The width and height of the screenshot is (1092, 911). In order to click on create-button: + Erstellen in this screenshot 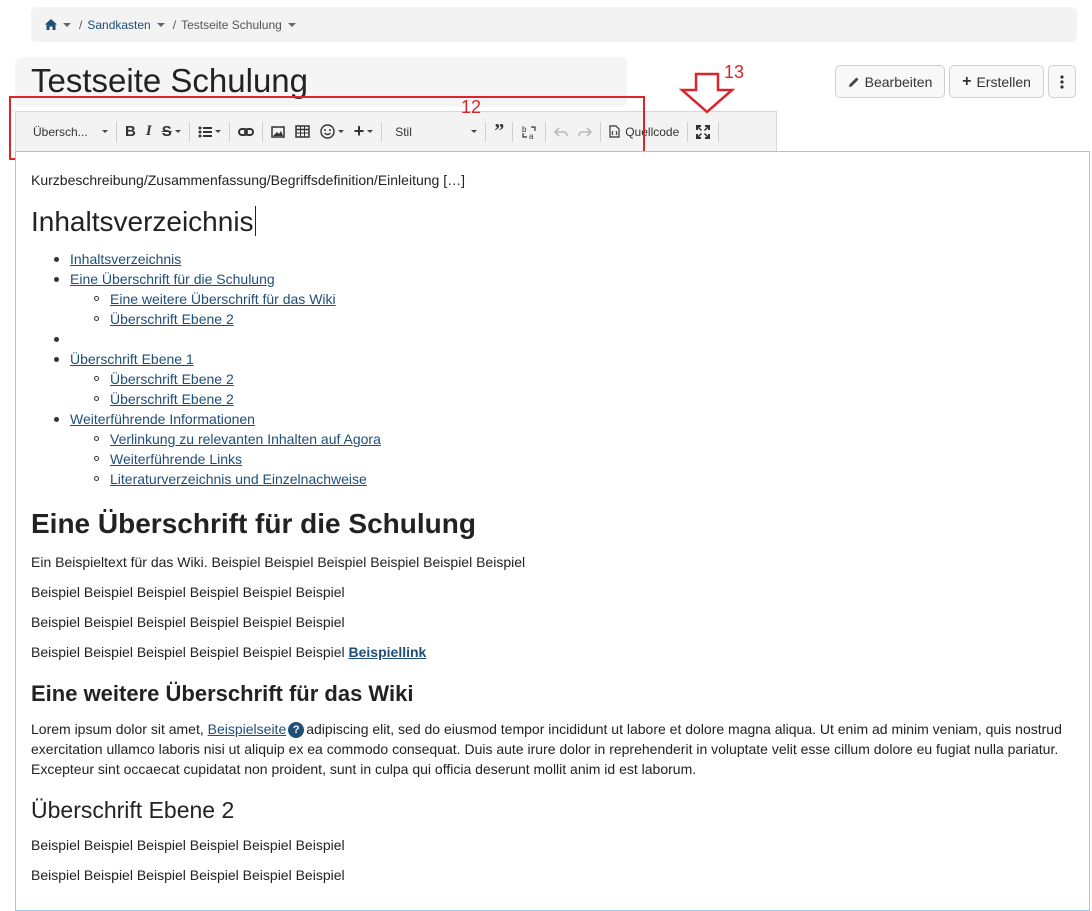, I will do `click(996, 81)`.